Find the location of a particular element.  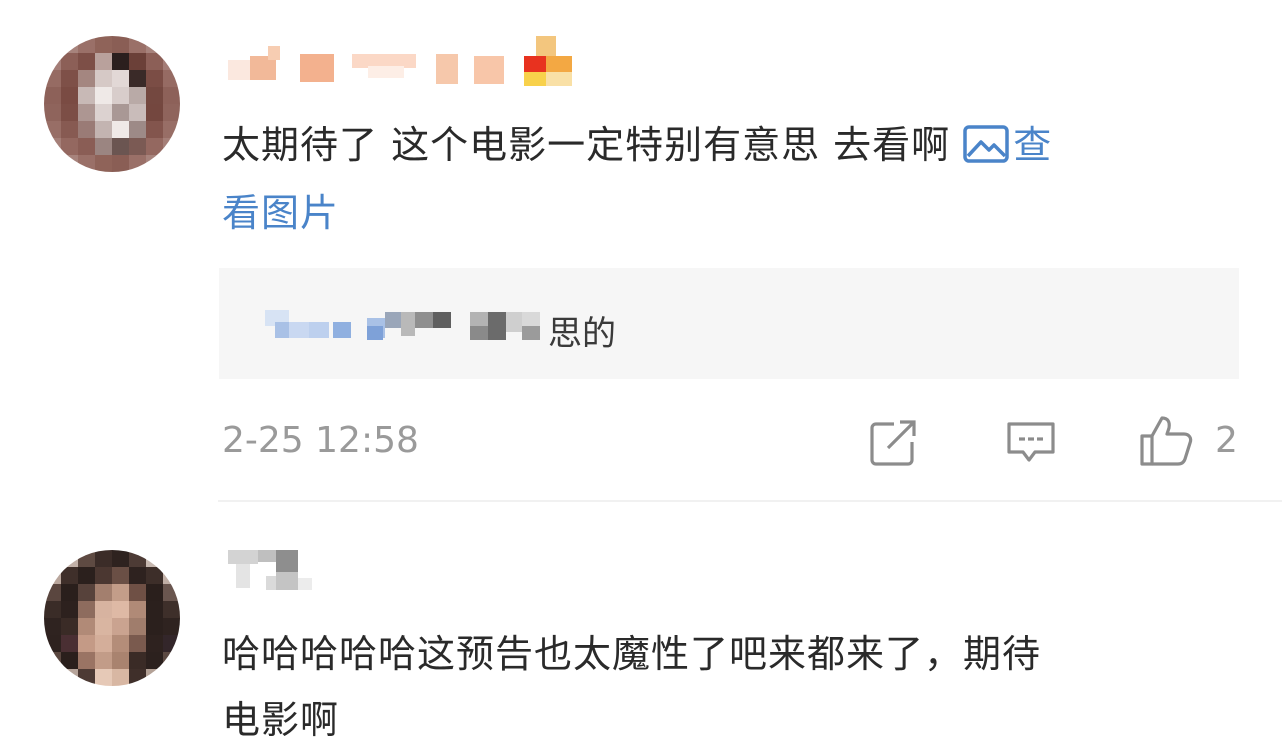

comment-text-line2: 电影啊 is located at coordinates (281, 720).